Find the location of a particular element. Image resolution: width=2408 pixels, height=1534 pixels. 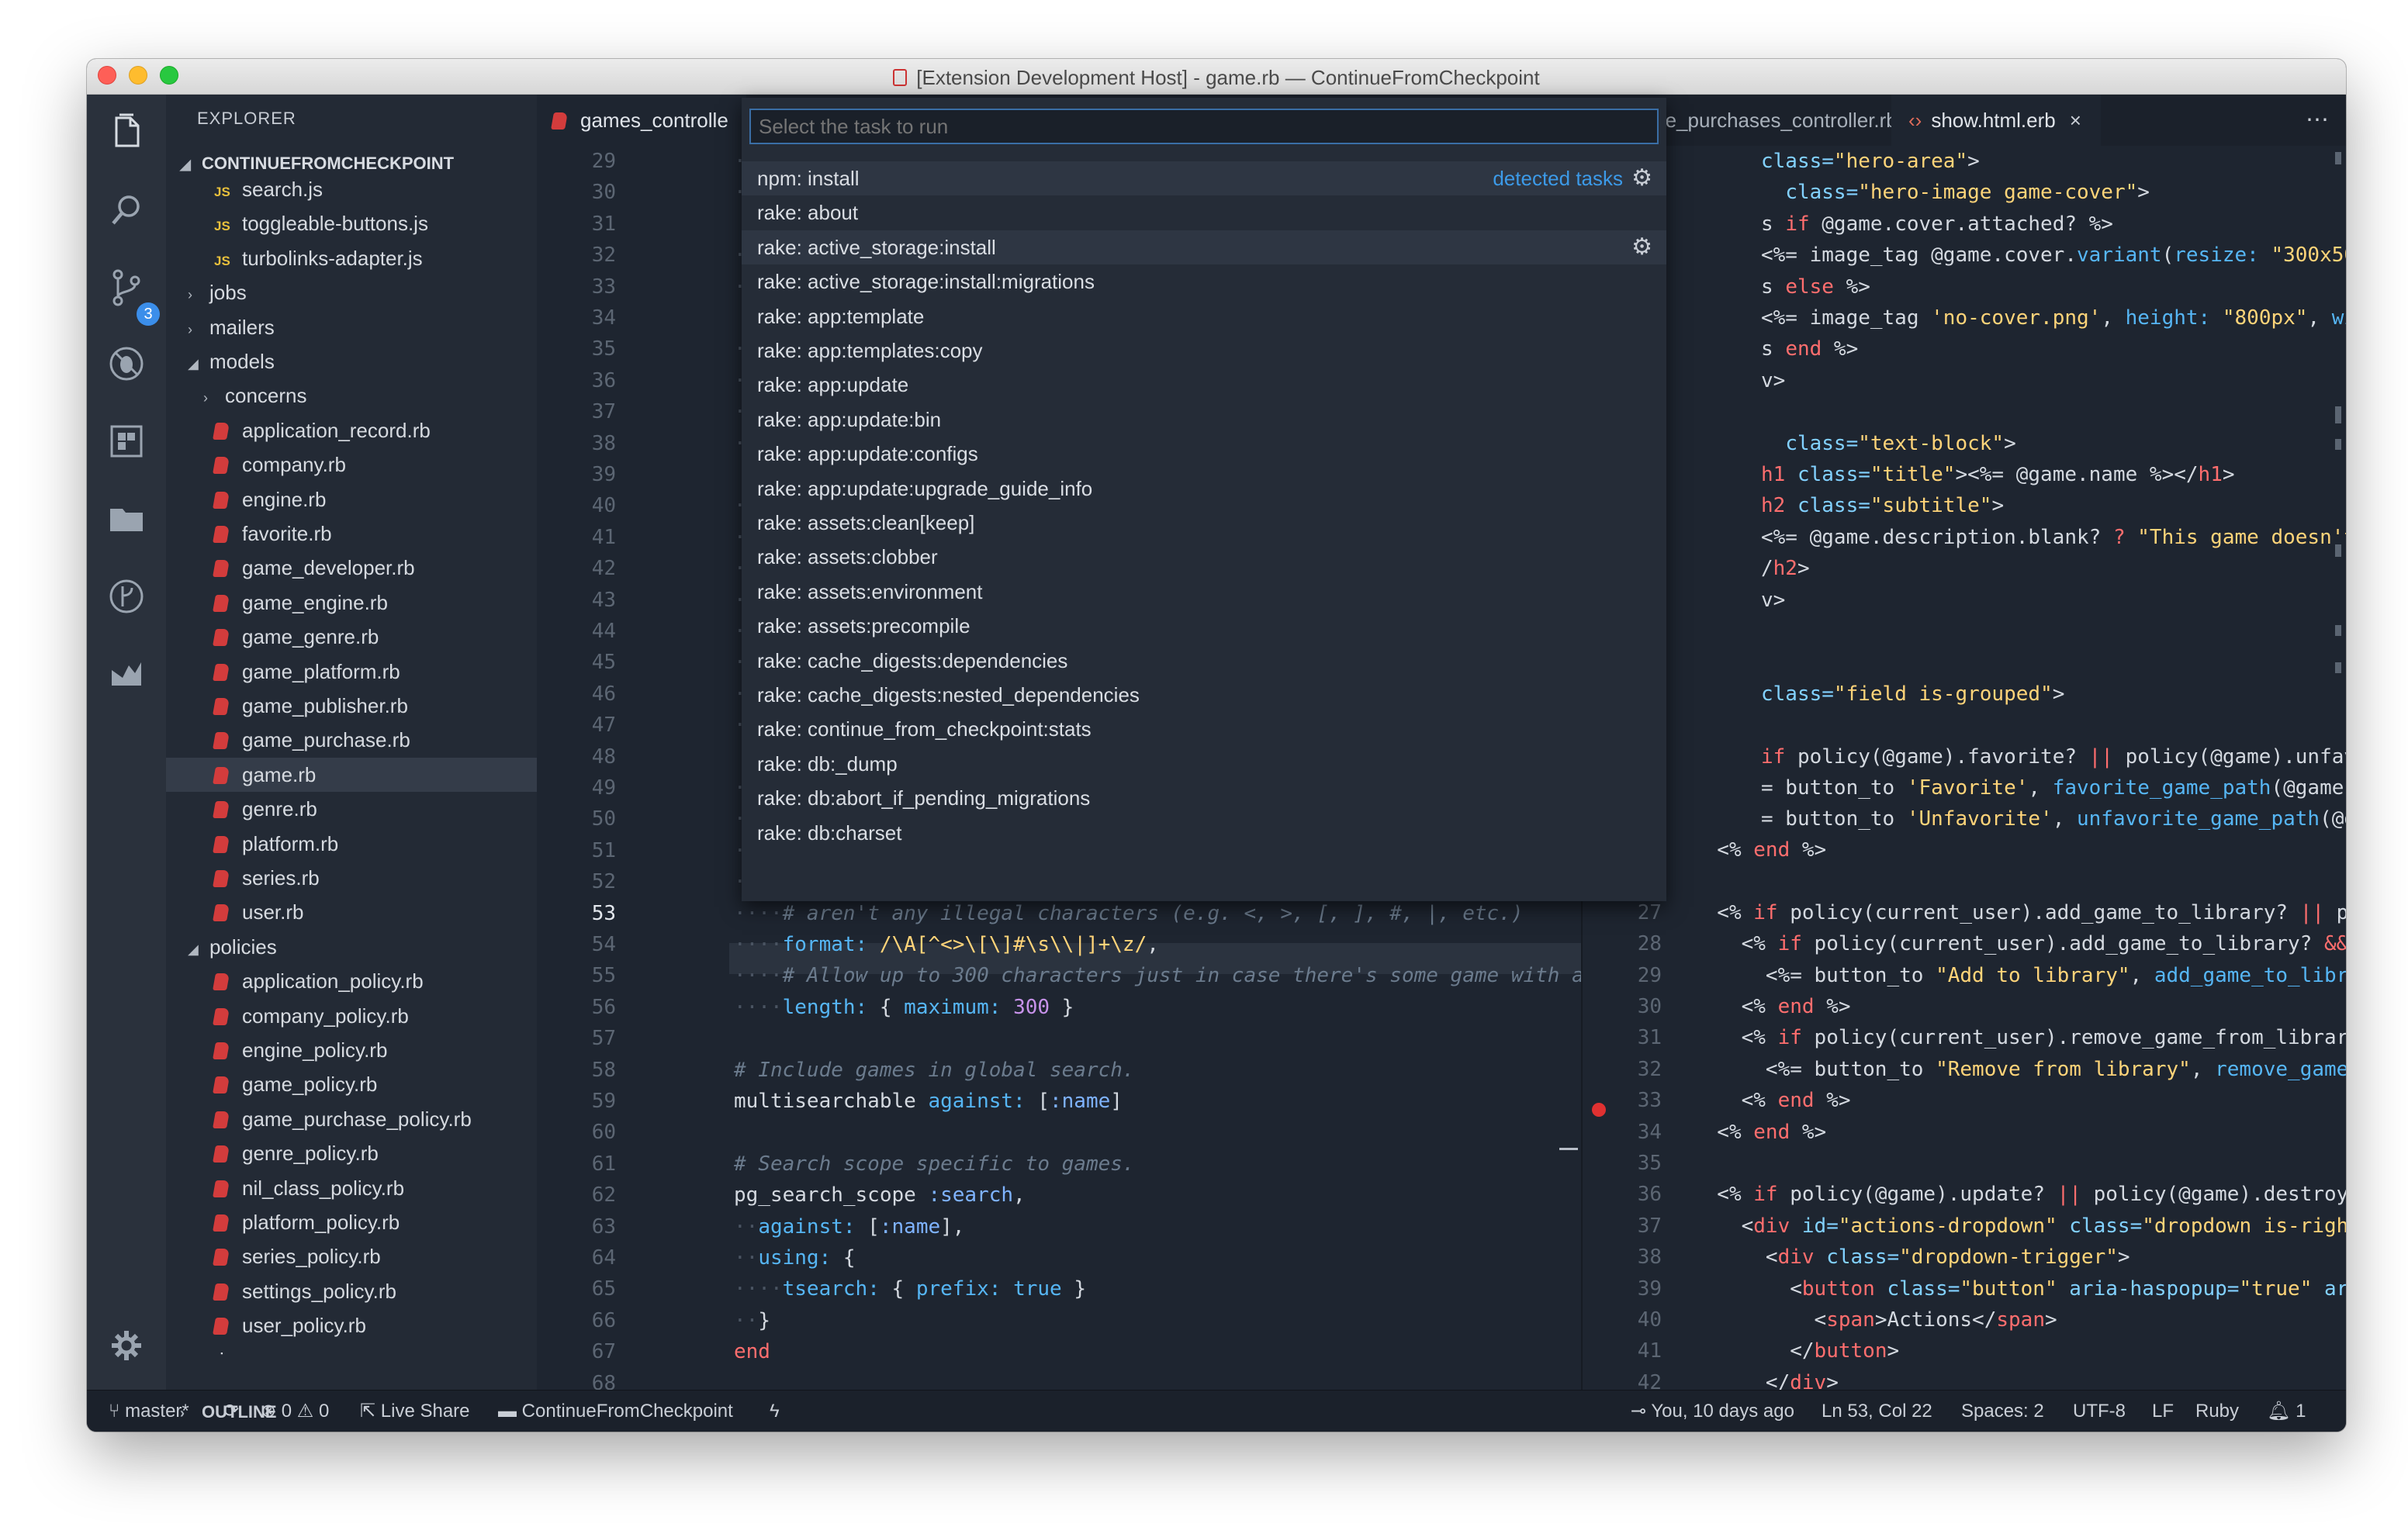

task-item: rake: cache_digests:nested_dependencies is located at coordinates (1204, 695).